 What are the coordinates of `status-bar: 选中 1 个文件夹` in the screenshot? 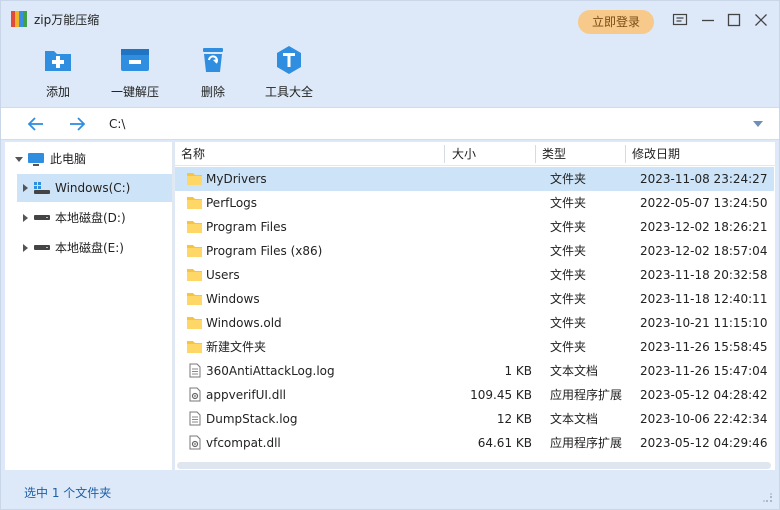 It's located at (390, 491).